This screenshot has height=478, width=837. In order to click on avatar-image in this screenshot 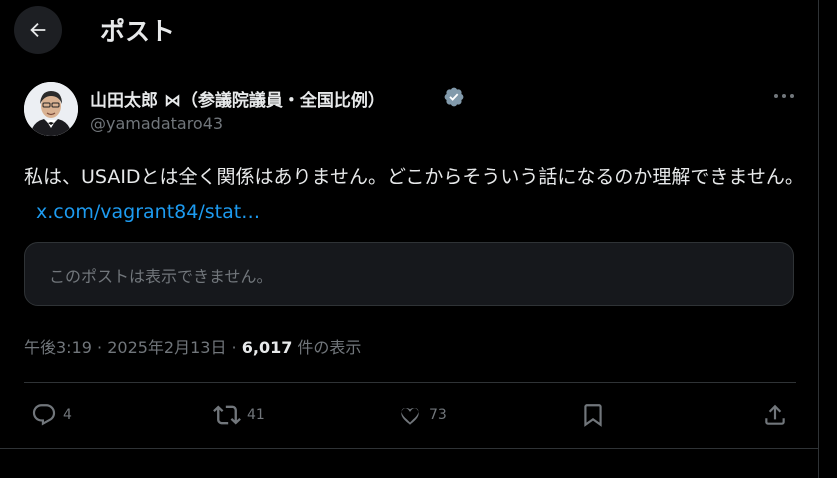, I will do `click(51, 109)`.